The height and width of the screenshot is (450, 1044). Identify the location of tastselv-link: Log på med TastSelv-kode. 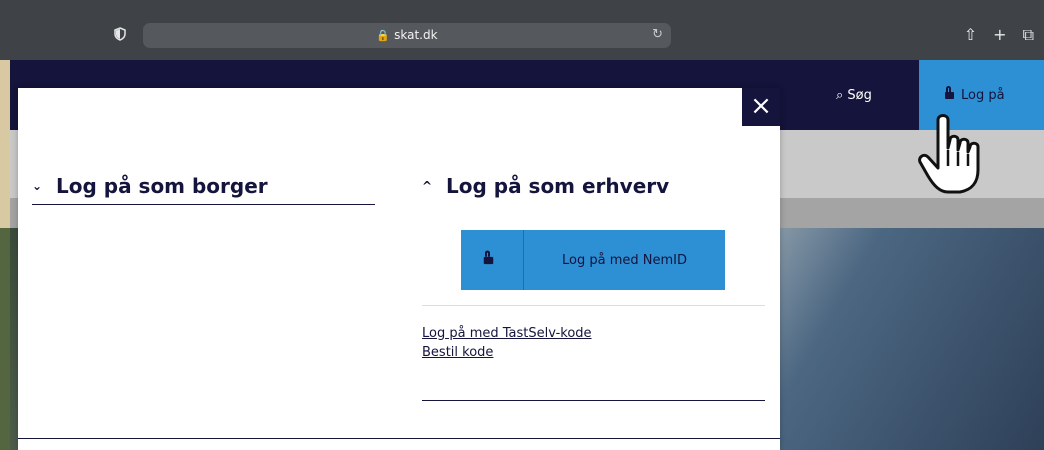
(507, 333).